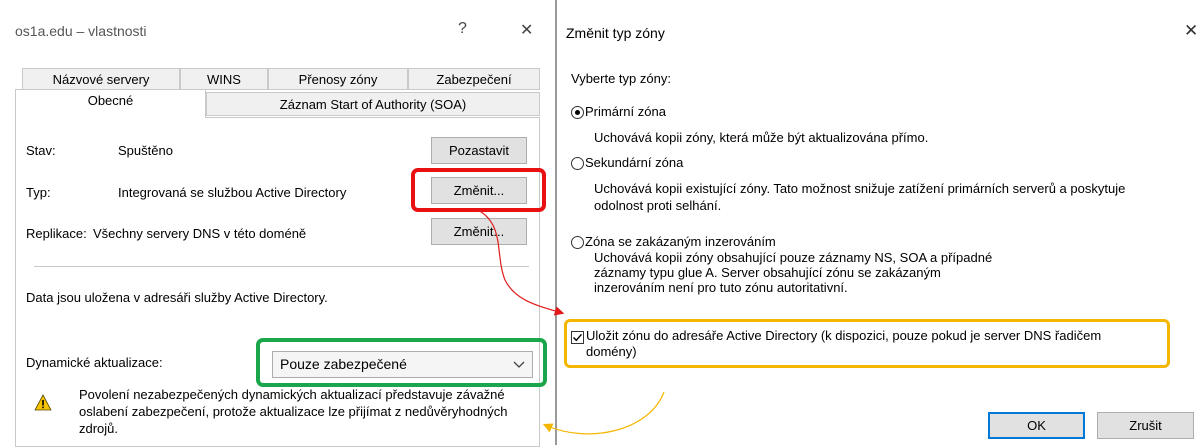  I want to click on stub-zone-radio, so click(577, 242).